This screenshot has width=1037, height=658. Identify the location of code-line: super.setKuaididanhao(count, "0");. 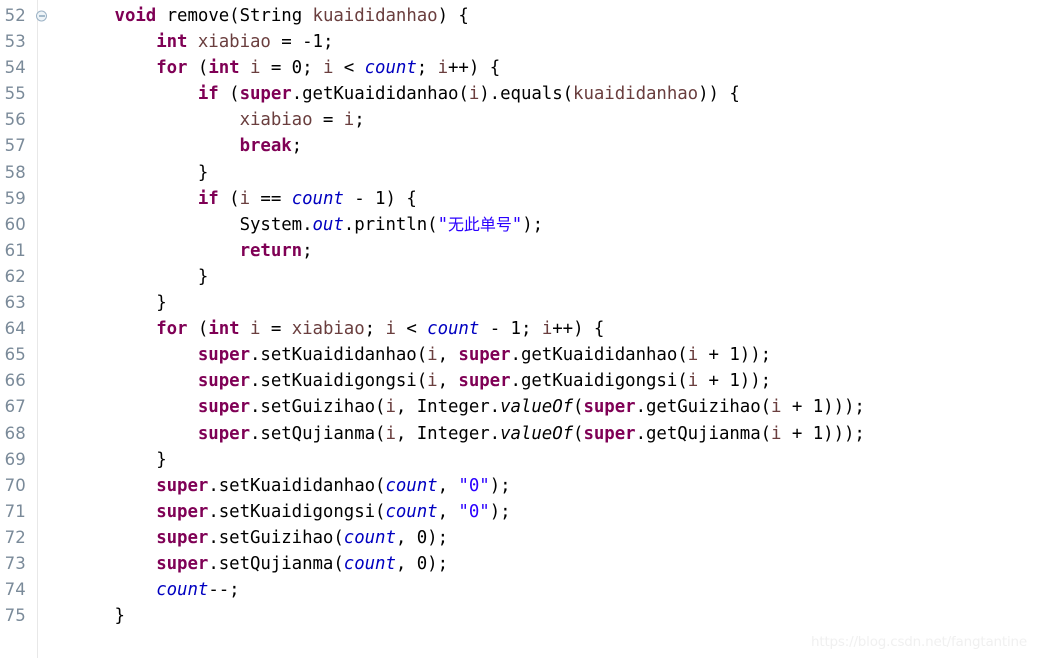
(537, 486).